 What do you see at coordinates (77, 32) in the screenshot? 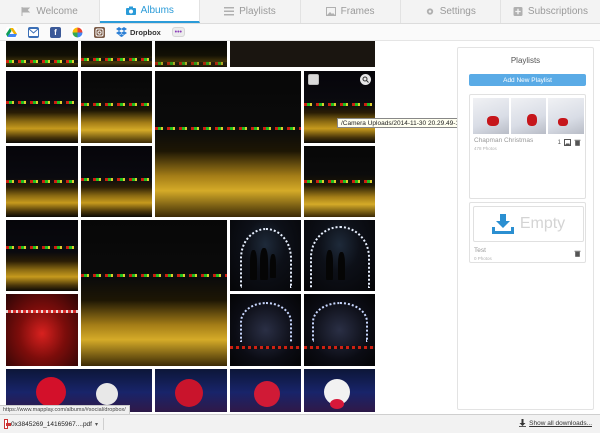
I see `google-photos-icon` at bounding box center [77, 32].